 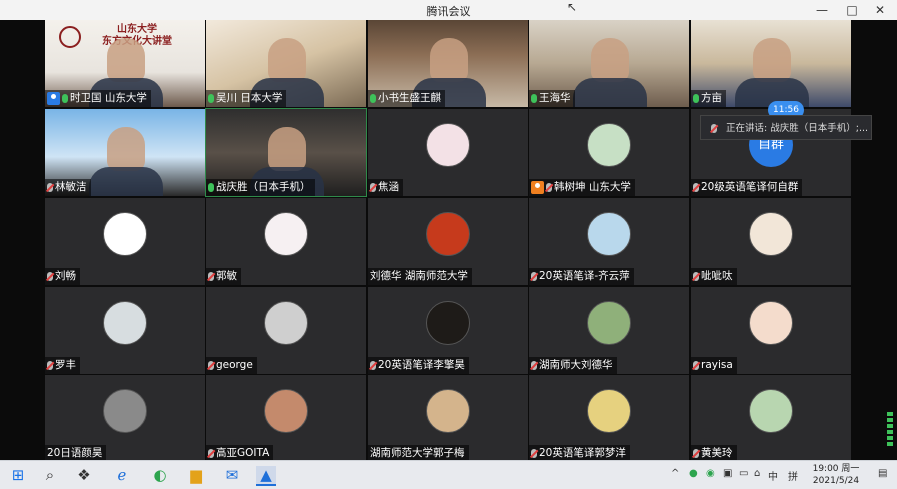 I want to click on participant-tile: 刘畅, so click(x=125, y=241).